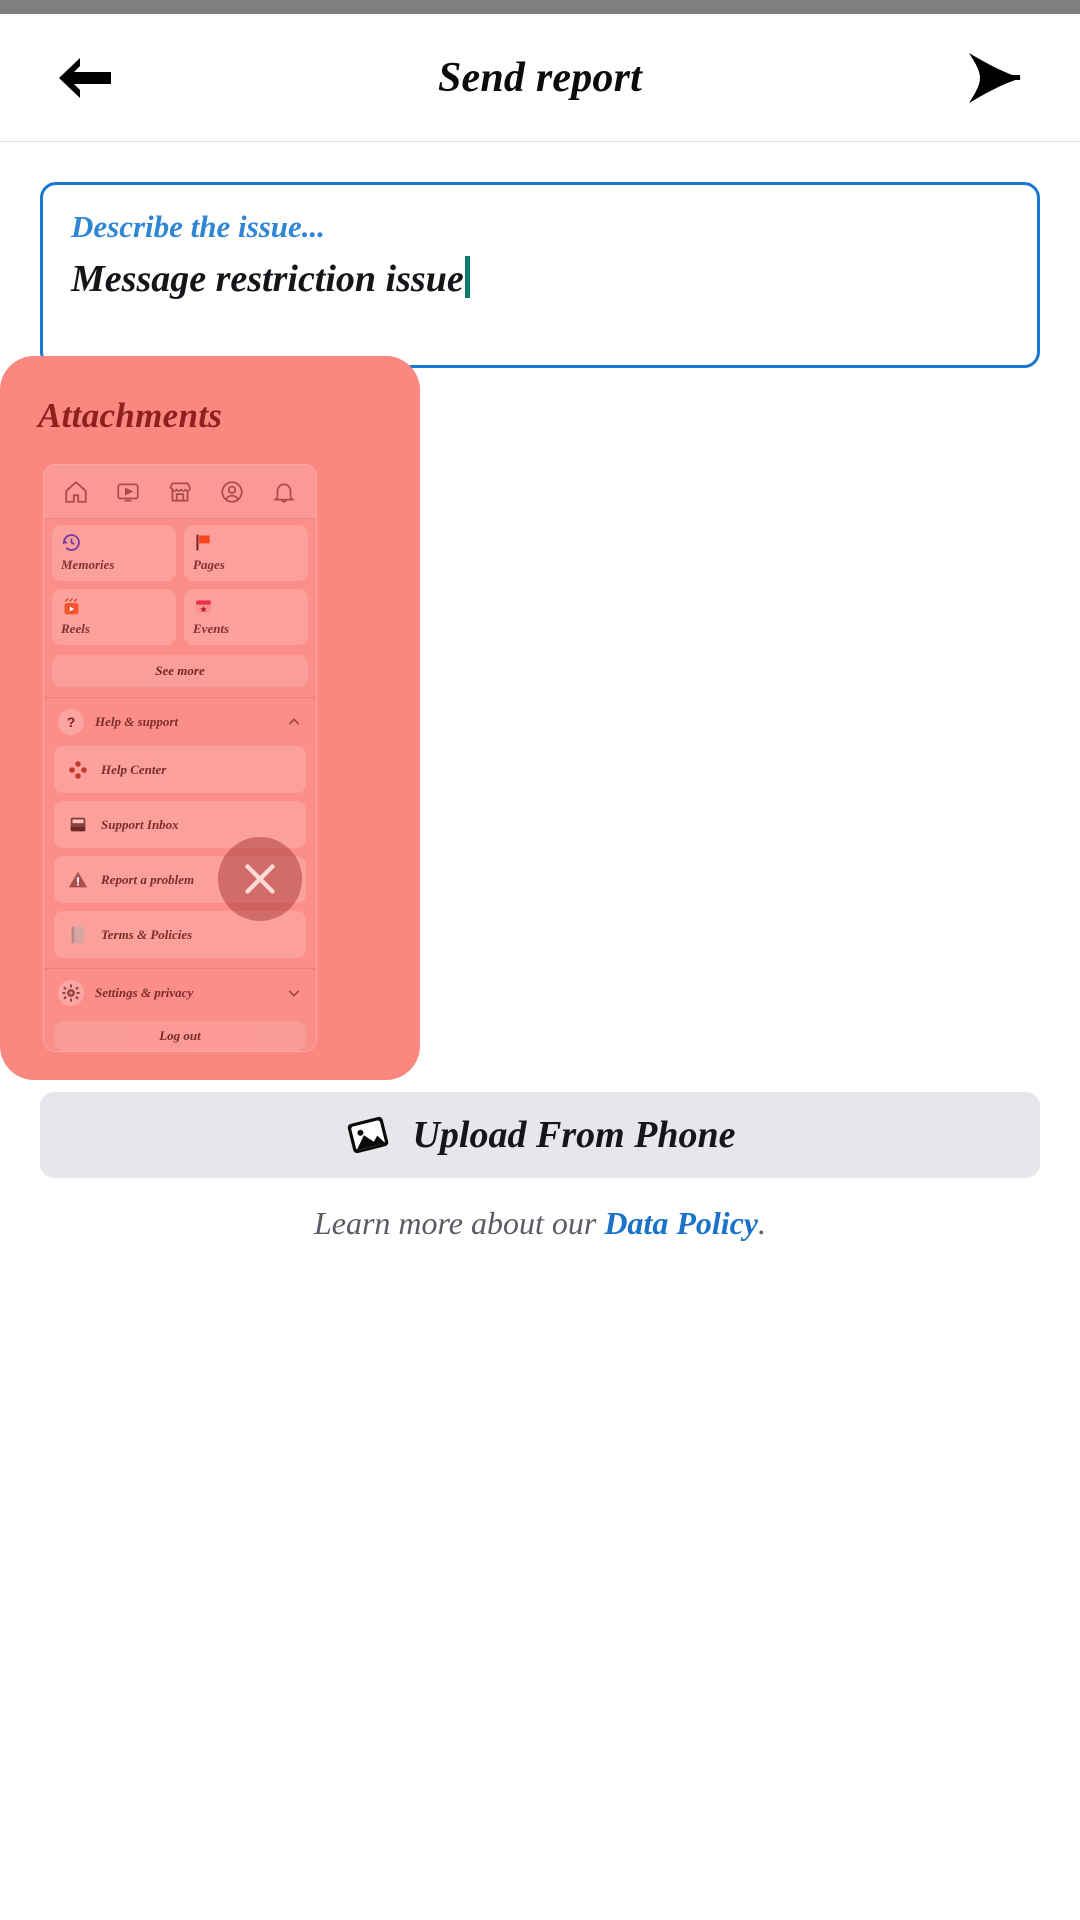 This screenshot has width=1080, height=1920. I want to click on notifications-icon, so click(284, 493).